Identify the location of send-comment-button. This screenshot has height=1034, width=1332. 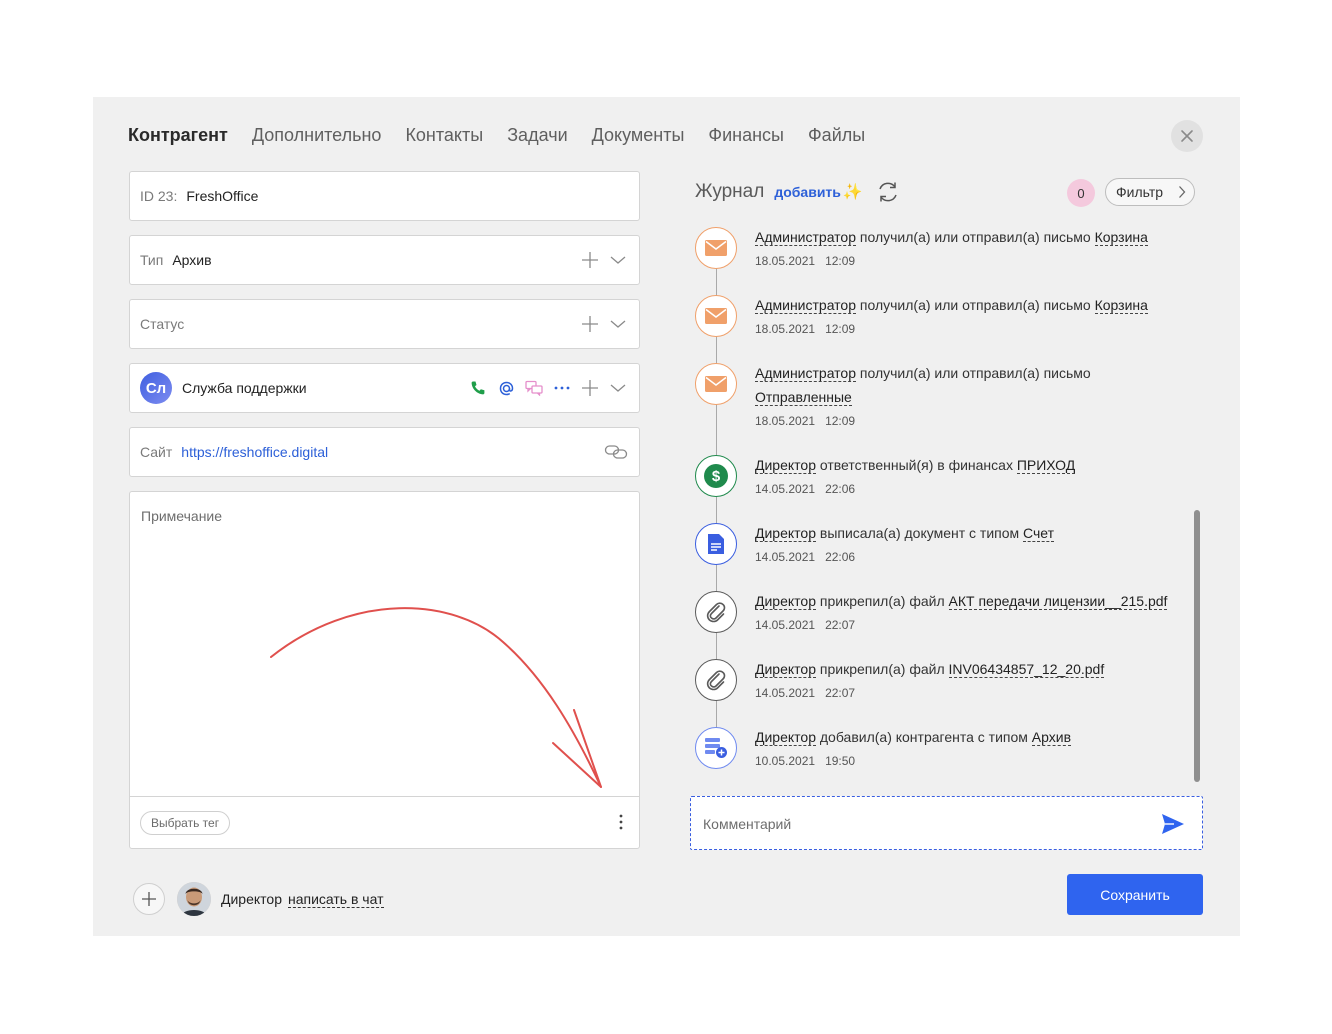
(1173, 824).